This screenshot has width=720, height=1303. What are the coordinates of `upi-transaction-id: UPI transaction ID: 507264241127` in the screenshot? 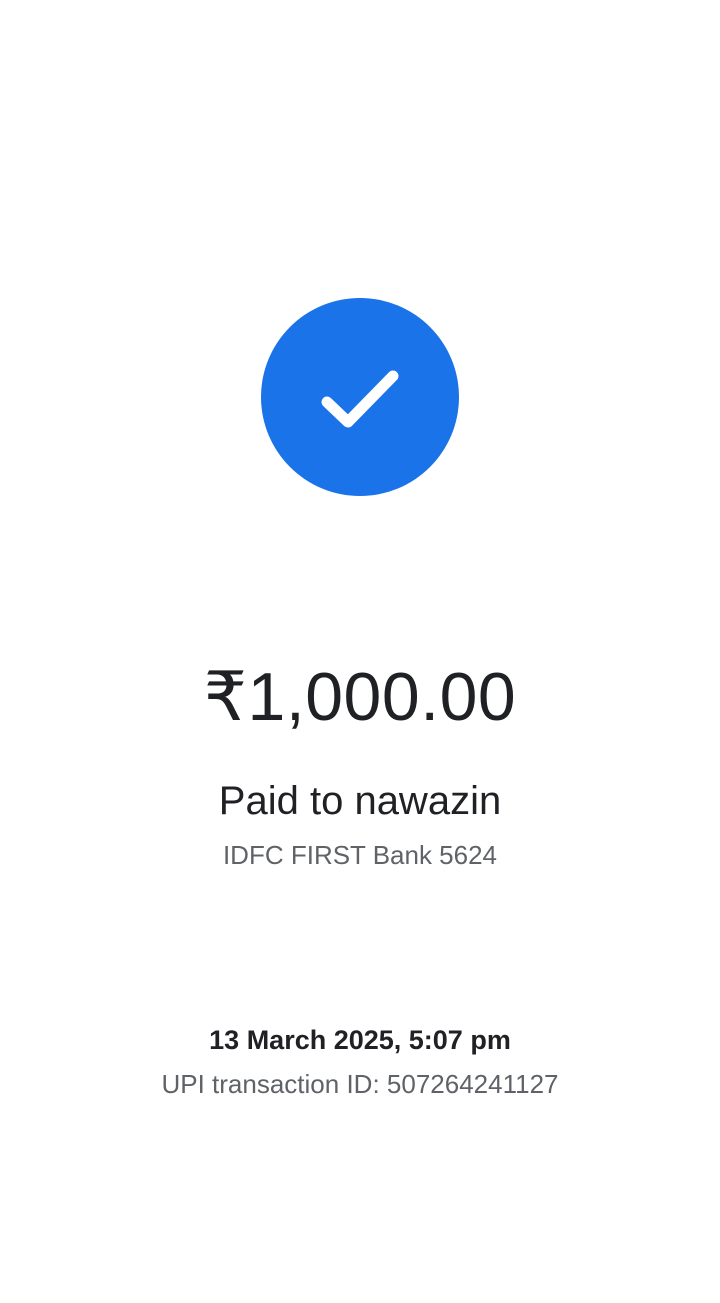 It's located at (360, 1084).